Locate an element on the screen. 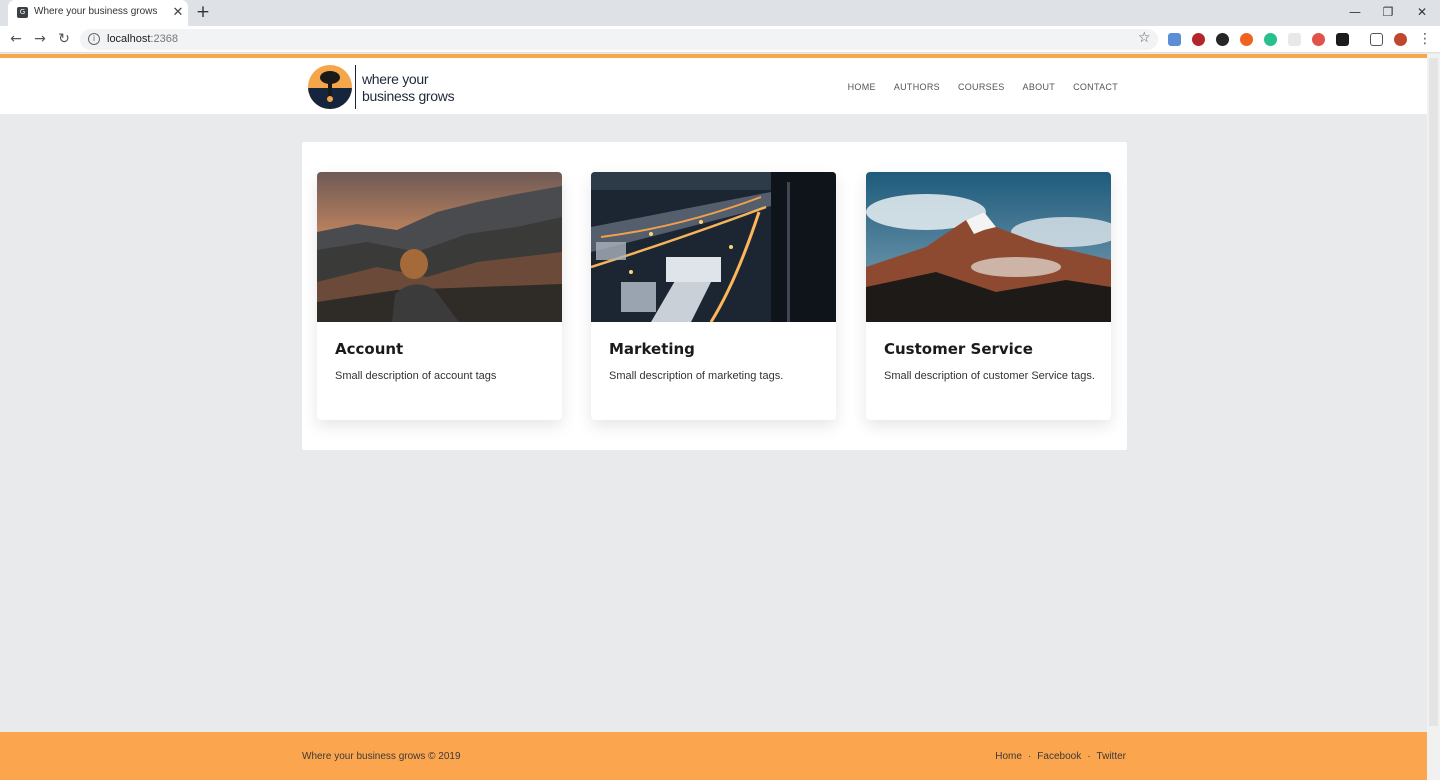 The image size is (1440, 780). city-night-aerial-photo is located at coordinates (713, 247).